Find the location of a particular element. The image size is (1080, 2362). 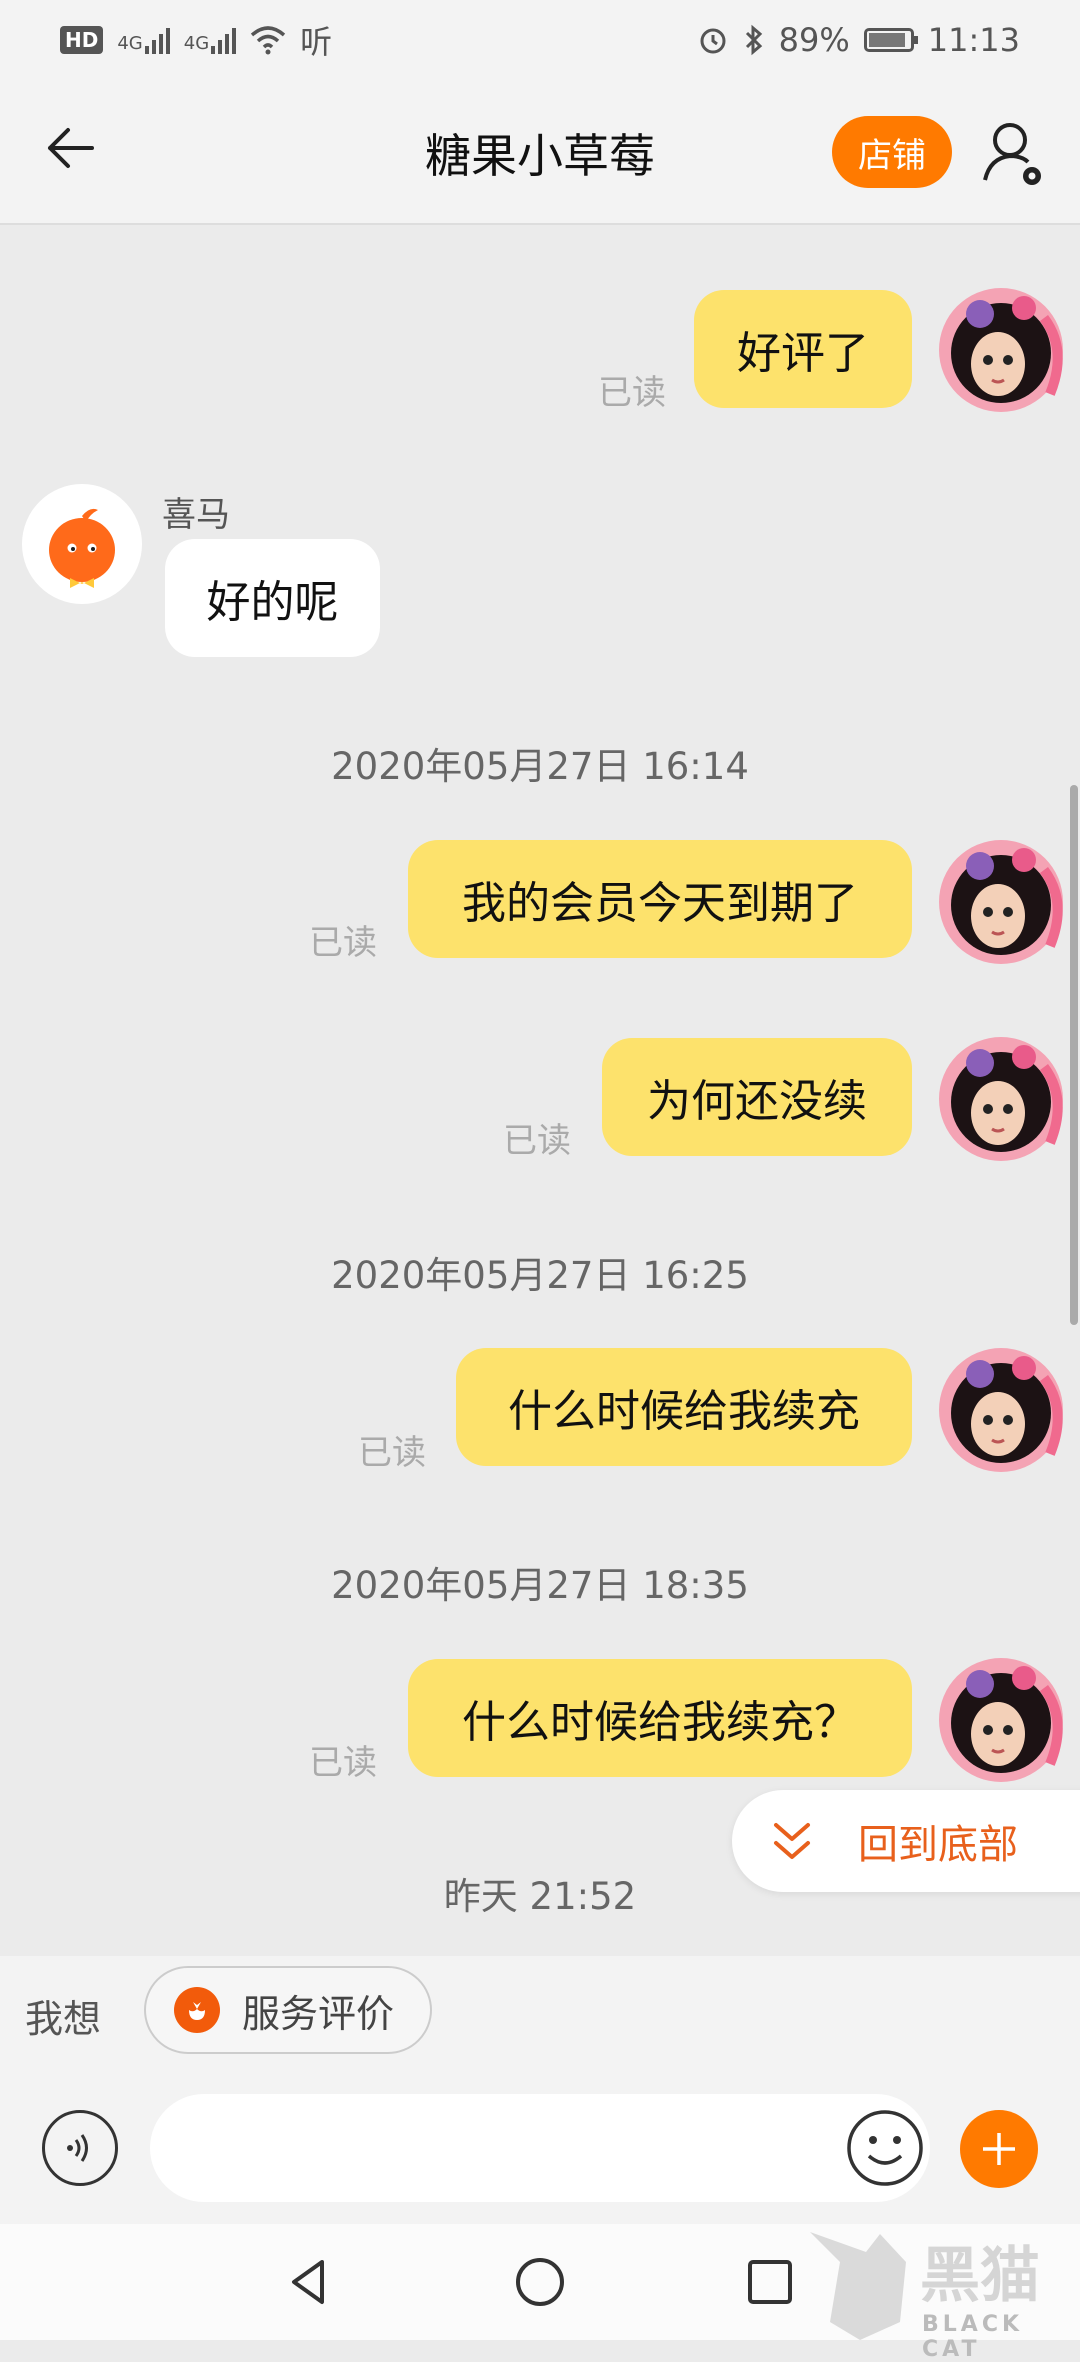

battery-fill is located at coordinates (886, 40).